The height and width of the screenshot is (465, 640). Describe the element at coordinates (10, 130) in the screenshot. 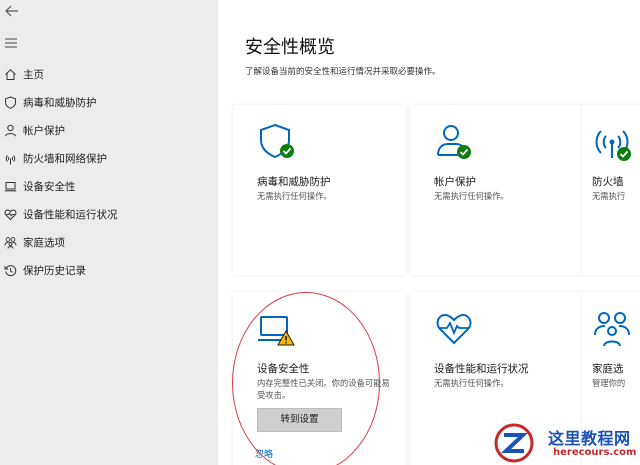

I see `person-icon` at that location.